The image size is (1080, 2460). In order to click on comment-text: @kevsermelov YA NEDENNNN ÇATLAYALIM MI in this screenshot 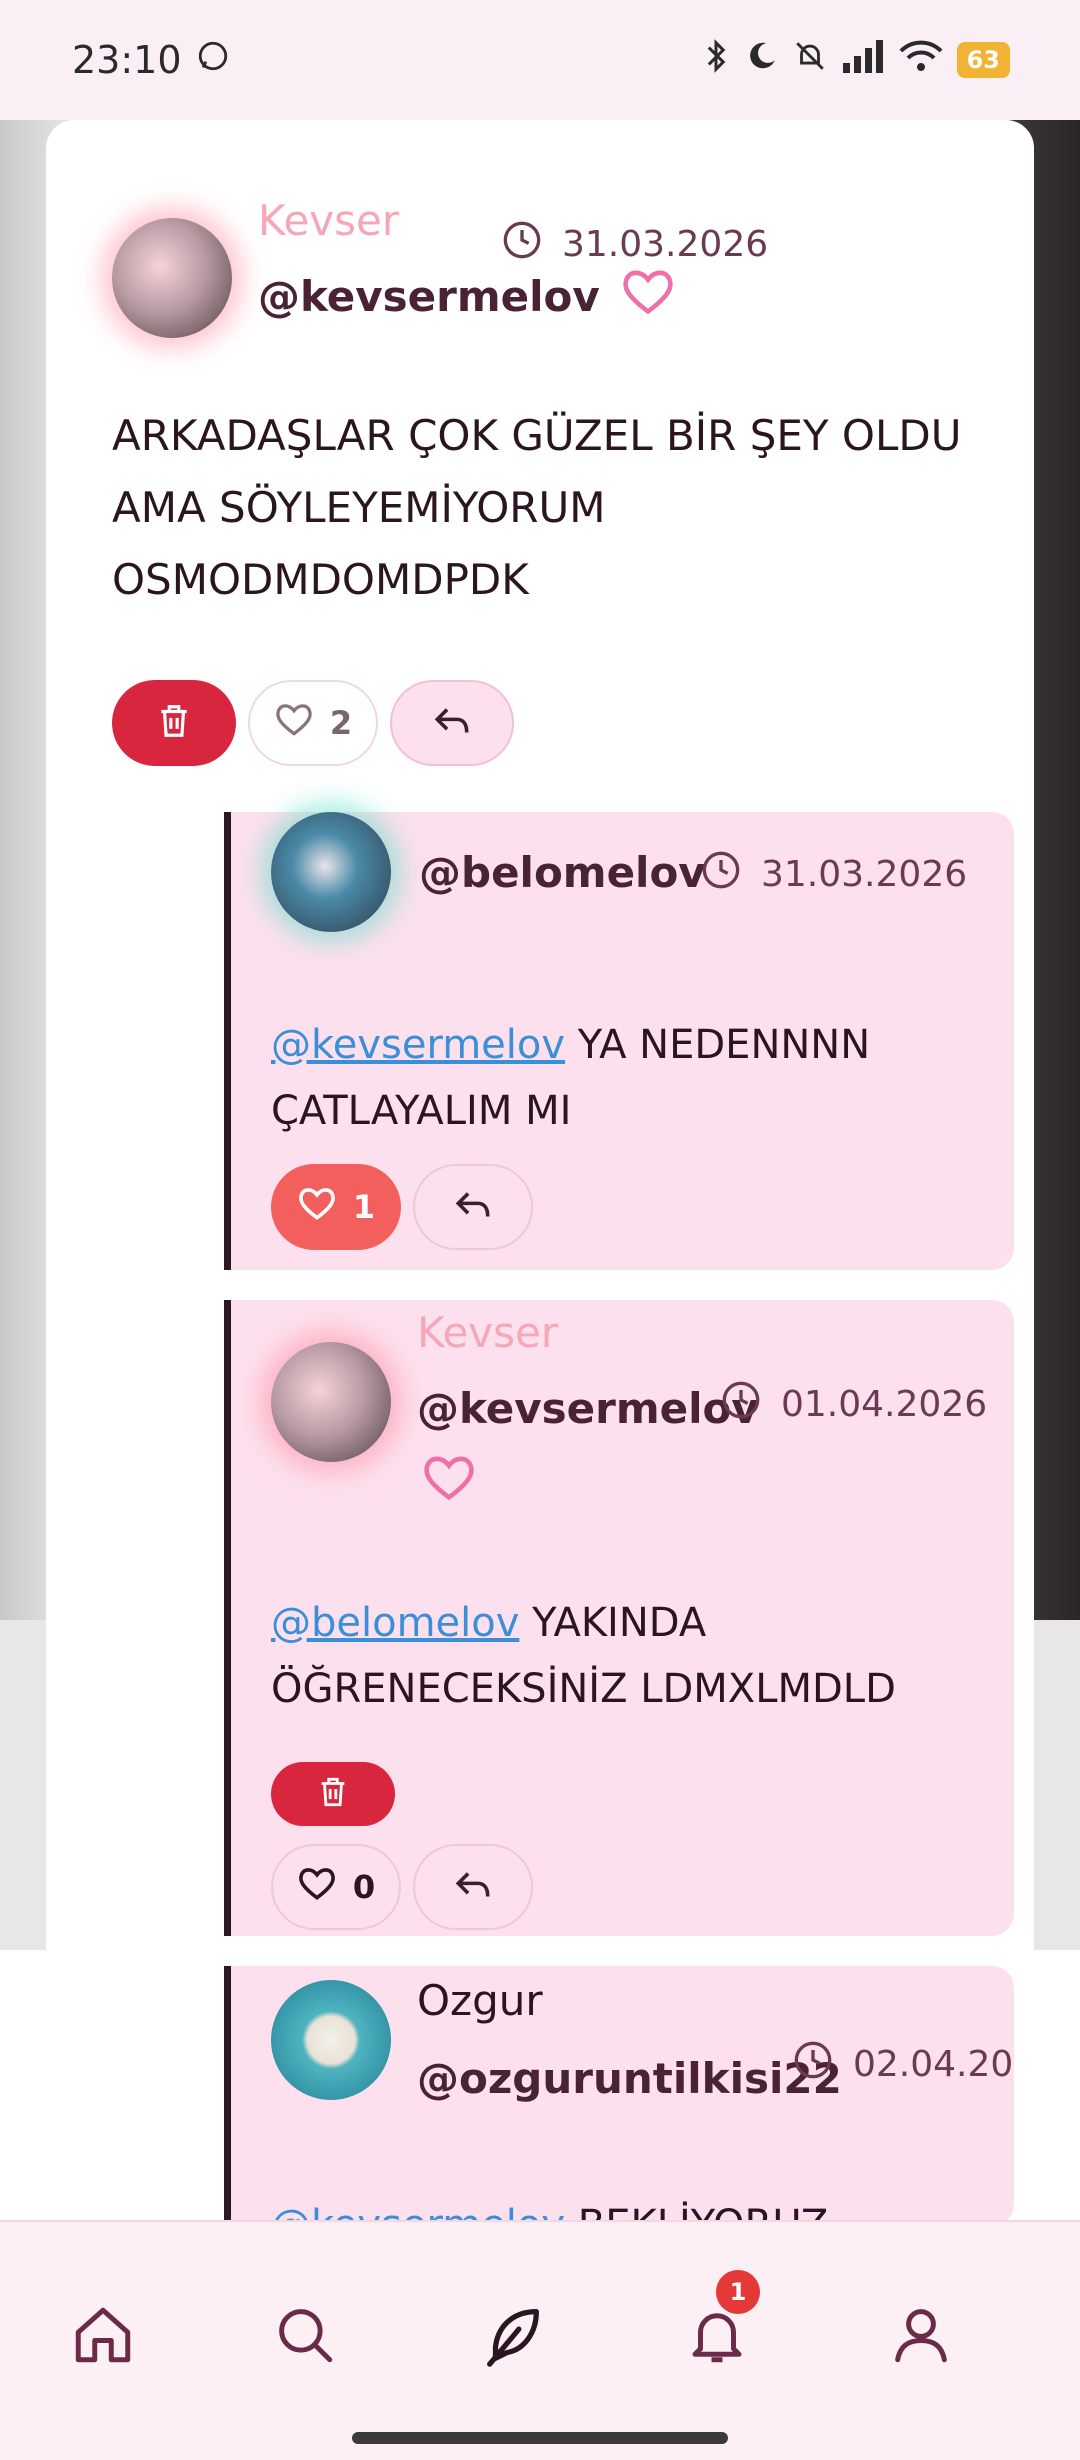, I will do `click(621, 1078)`.